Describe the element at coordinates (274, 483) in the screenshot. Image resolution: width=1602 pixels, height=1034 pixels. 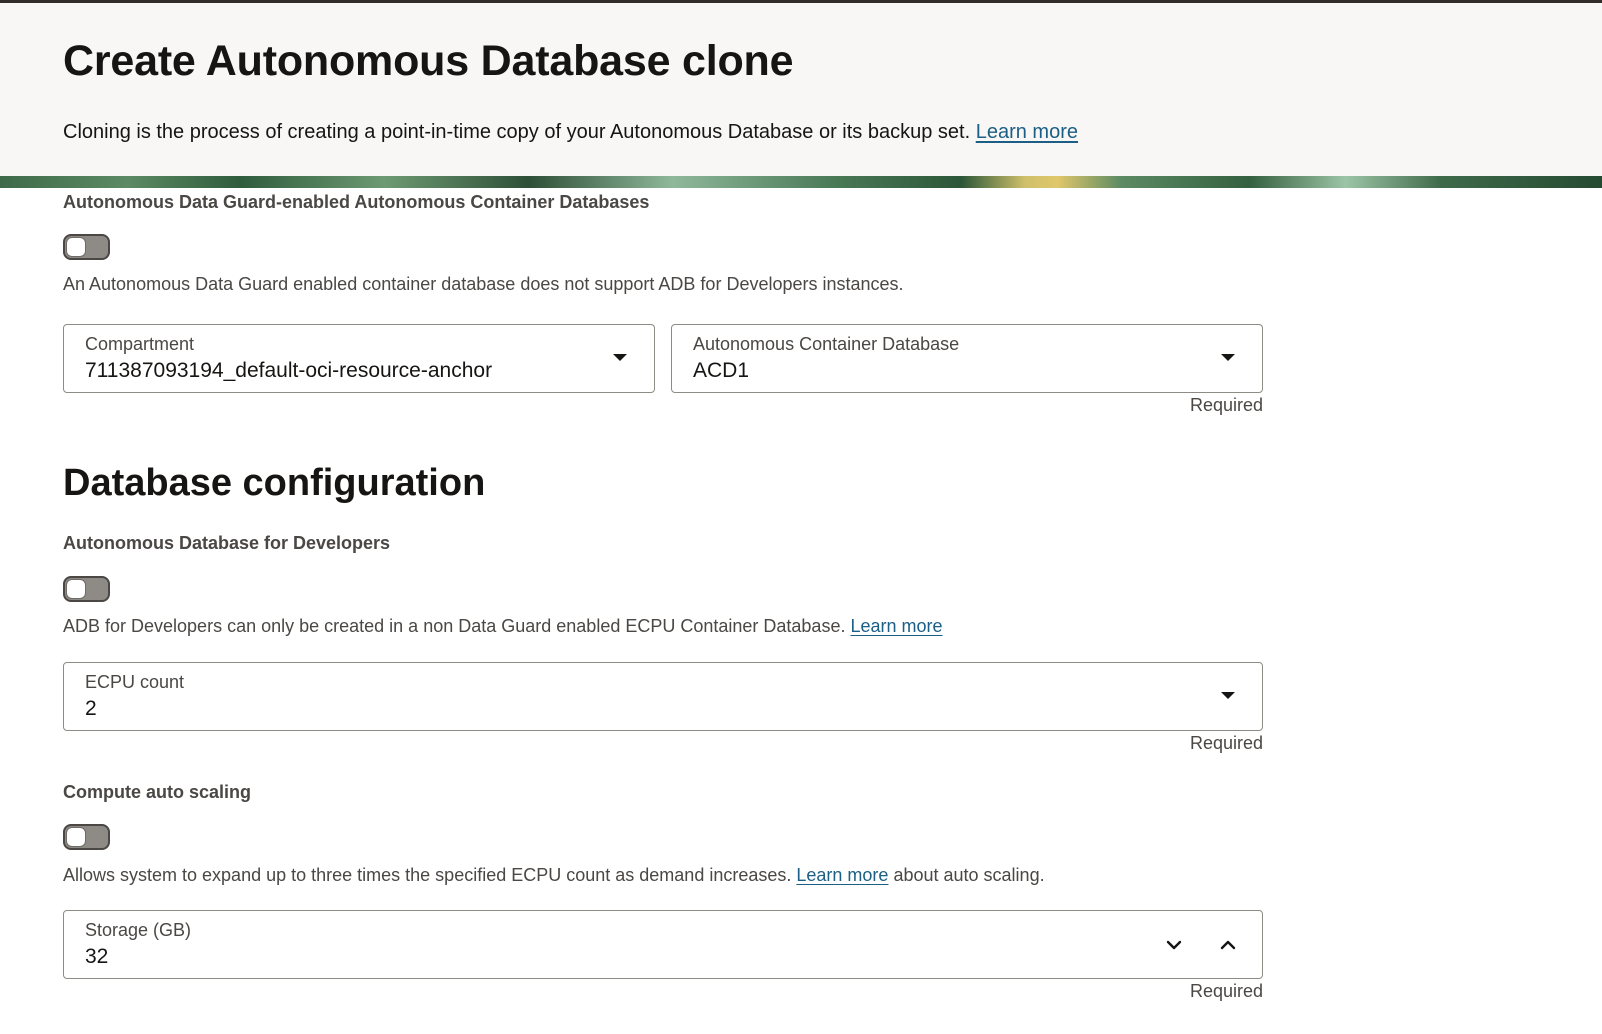
I see `database-configuration-heading: Database configuration` at that location.